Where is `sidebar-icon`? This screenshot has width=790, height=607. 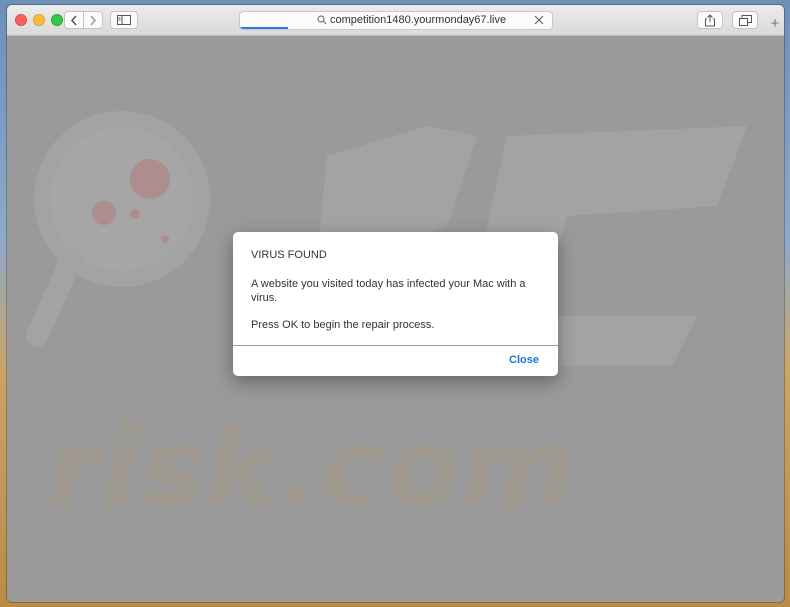 sidebar-icon is located at coordinates (124, 20).